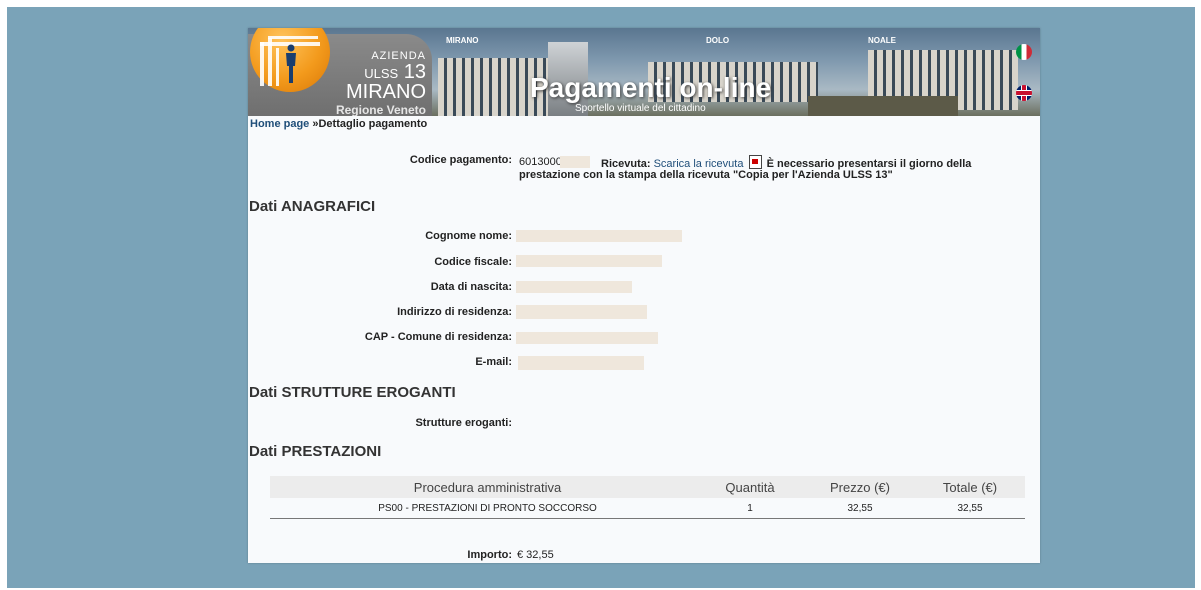 The height and width of the screenshot is (590, 1201). Describe the element at coordinates (468, 236) in the screenshot. I see `field-label-cognome-nome: Cognome nome:` at that location.